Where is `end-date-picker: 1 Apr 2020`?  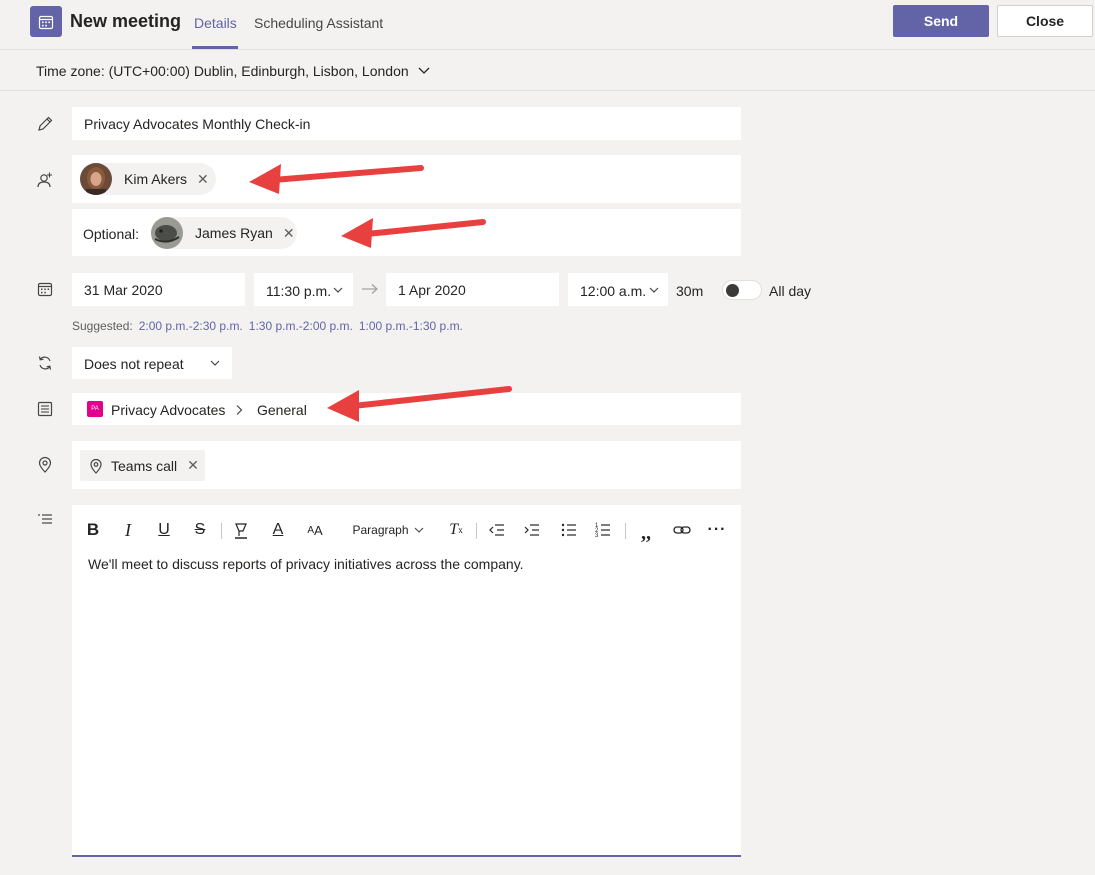 end-date-picker: 1 Apr 2020 is located at coordinates (472, 289).